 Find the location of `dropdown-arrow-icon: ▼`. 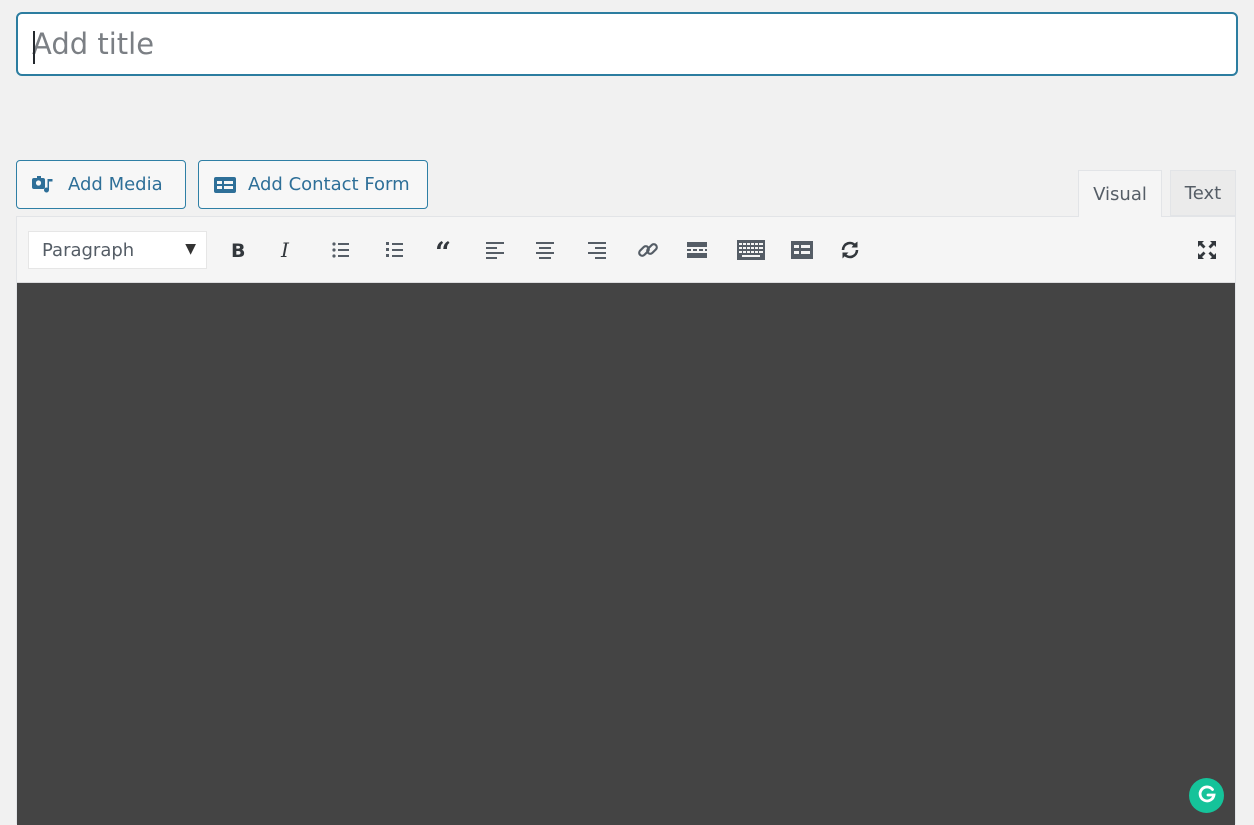

dropdown-arrow-icon: ▼ is located at coordinates (190, 249).